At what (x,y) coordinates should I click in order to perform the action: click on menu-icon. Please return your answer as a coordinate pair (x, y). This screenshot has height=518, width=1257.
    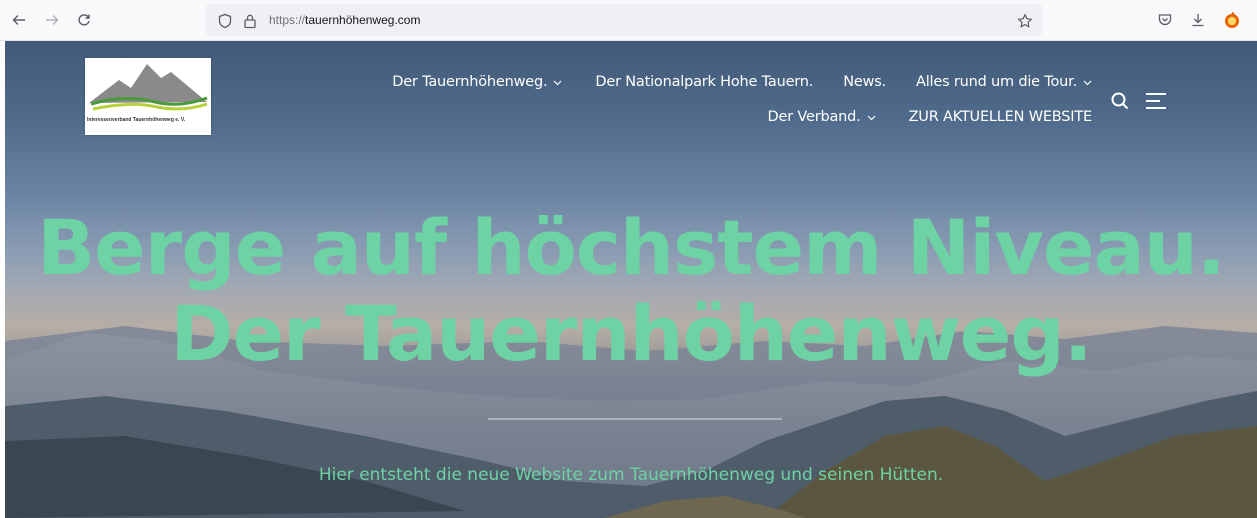
    Looking at the image, I should click on (1156, 101).